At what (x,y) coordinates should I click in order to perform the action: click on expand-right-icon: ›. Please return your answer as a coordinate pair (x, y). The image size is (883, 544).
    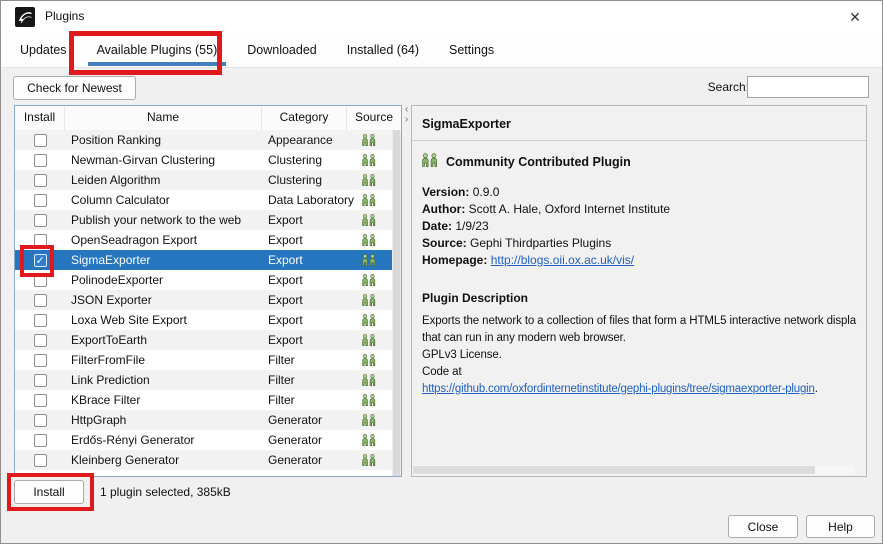
    Looking at the image, I should click on (406, 120).